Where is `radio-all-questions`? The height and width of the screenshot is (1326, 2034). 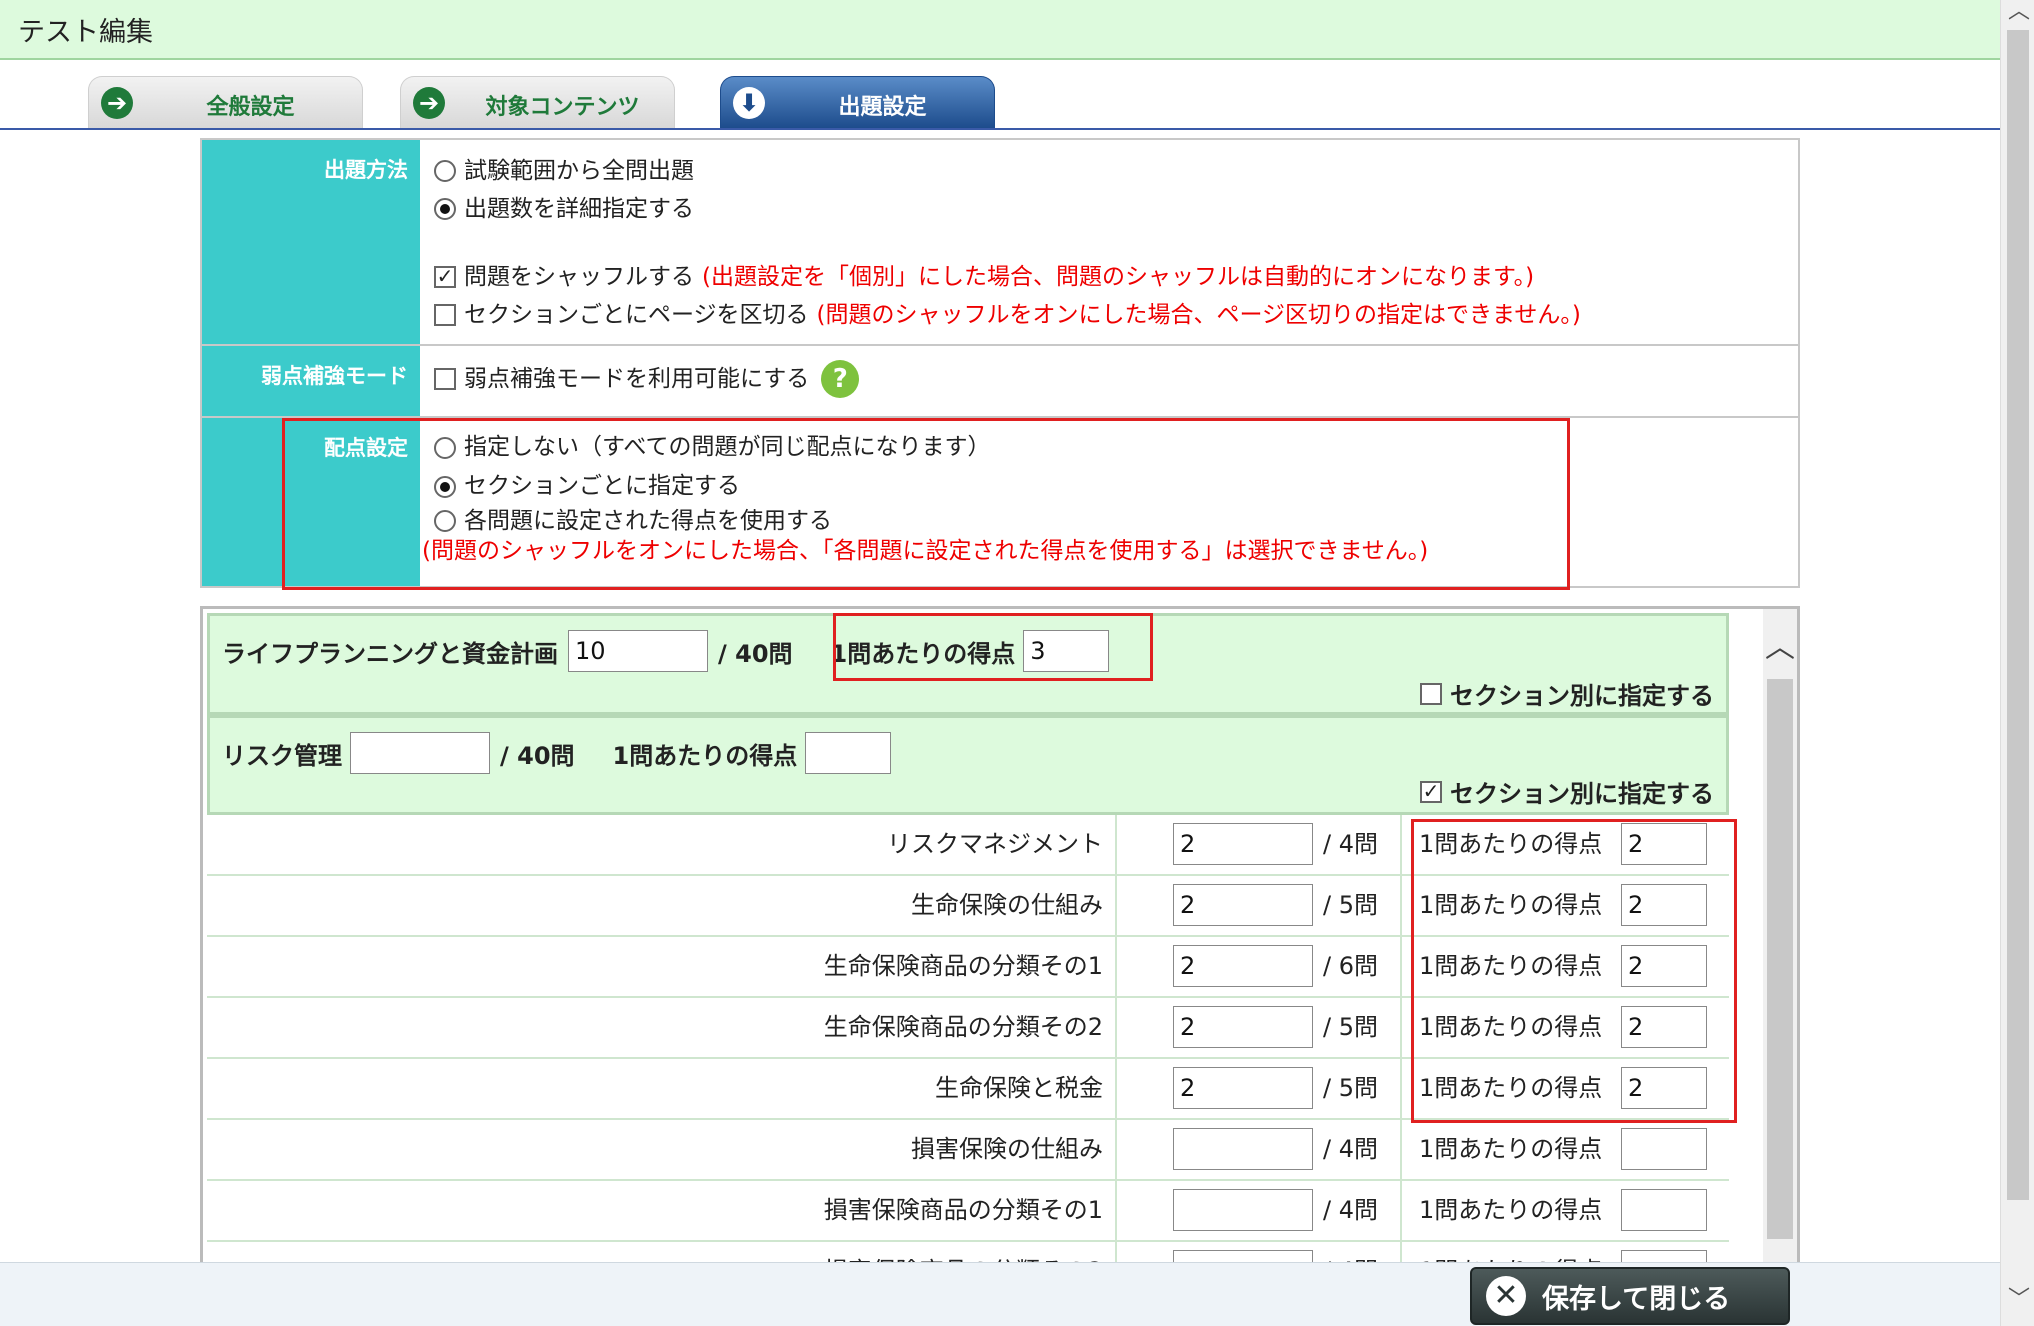 radio-all-questions is located at coordinates (445, 171).